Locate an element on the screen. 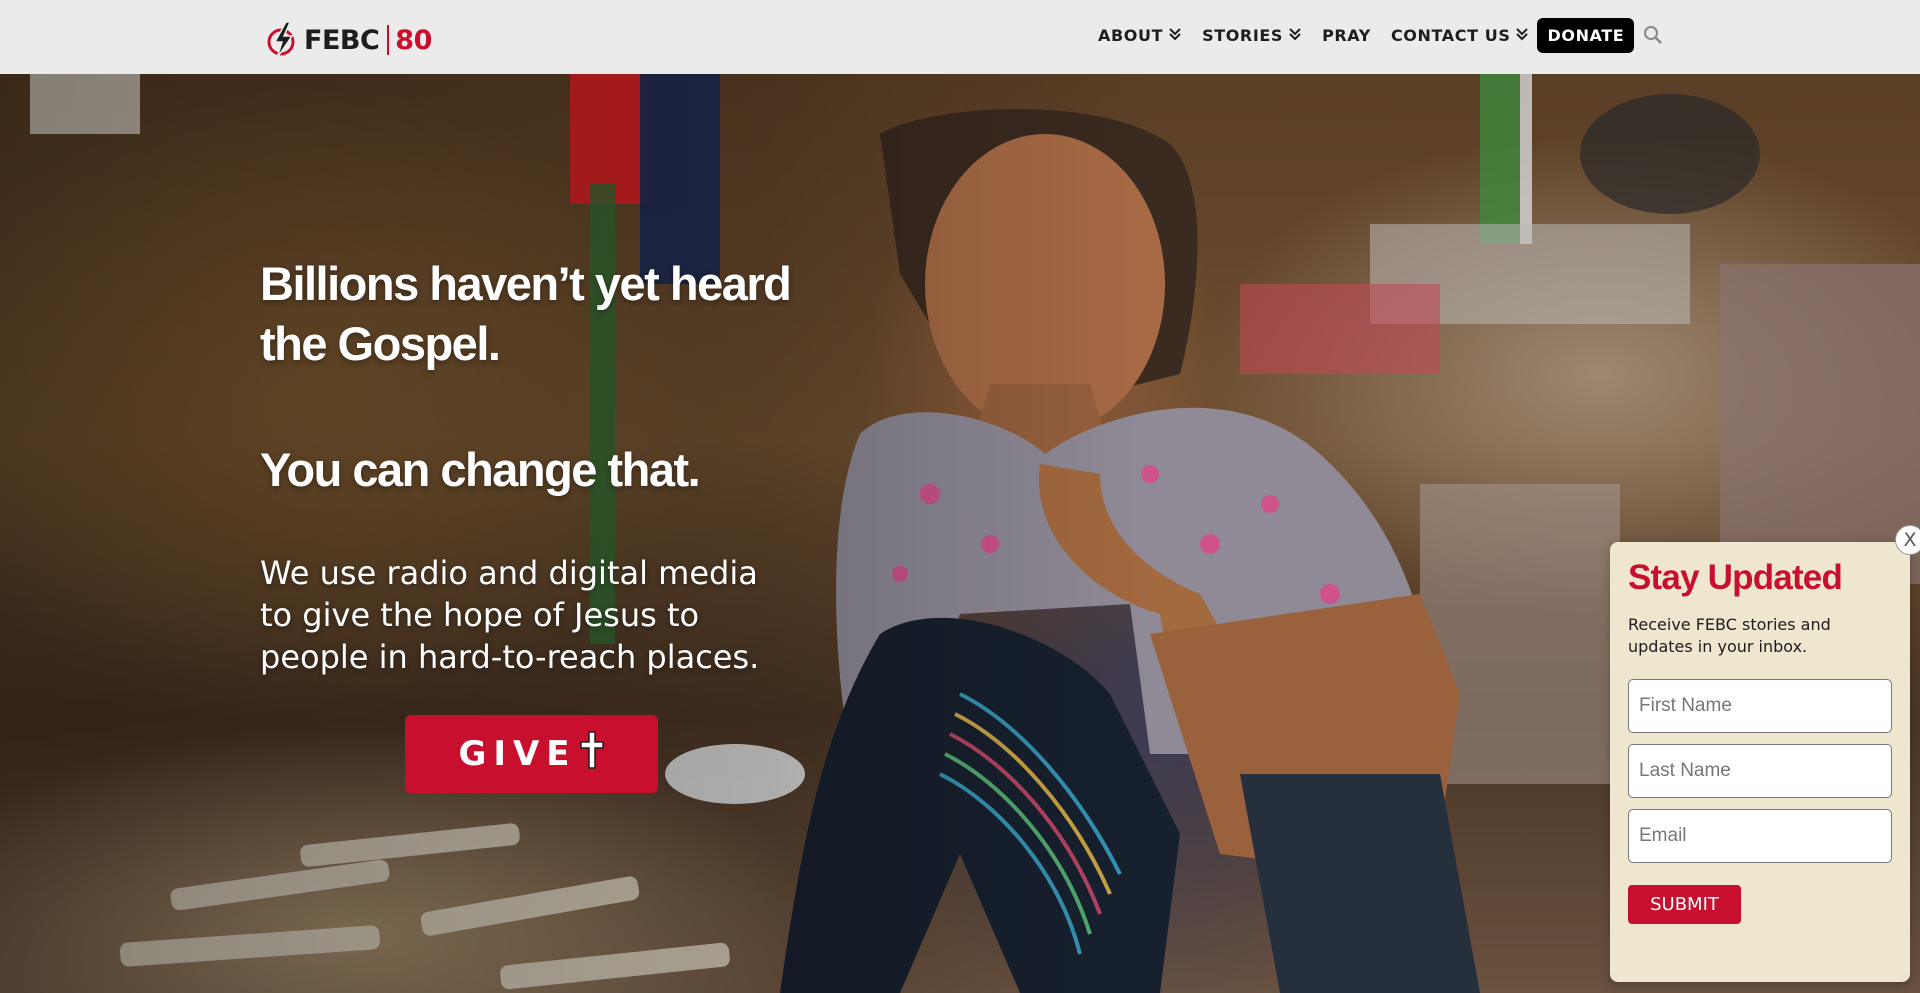 This screenshot has height=993, width=1920. nav-item-stories: STORIES is located at coordinates (1252, 35).